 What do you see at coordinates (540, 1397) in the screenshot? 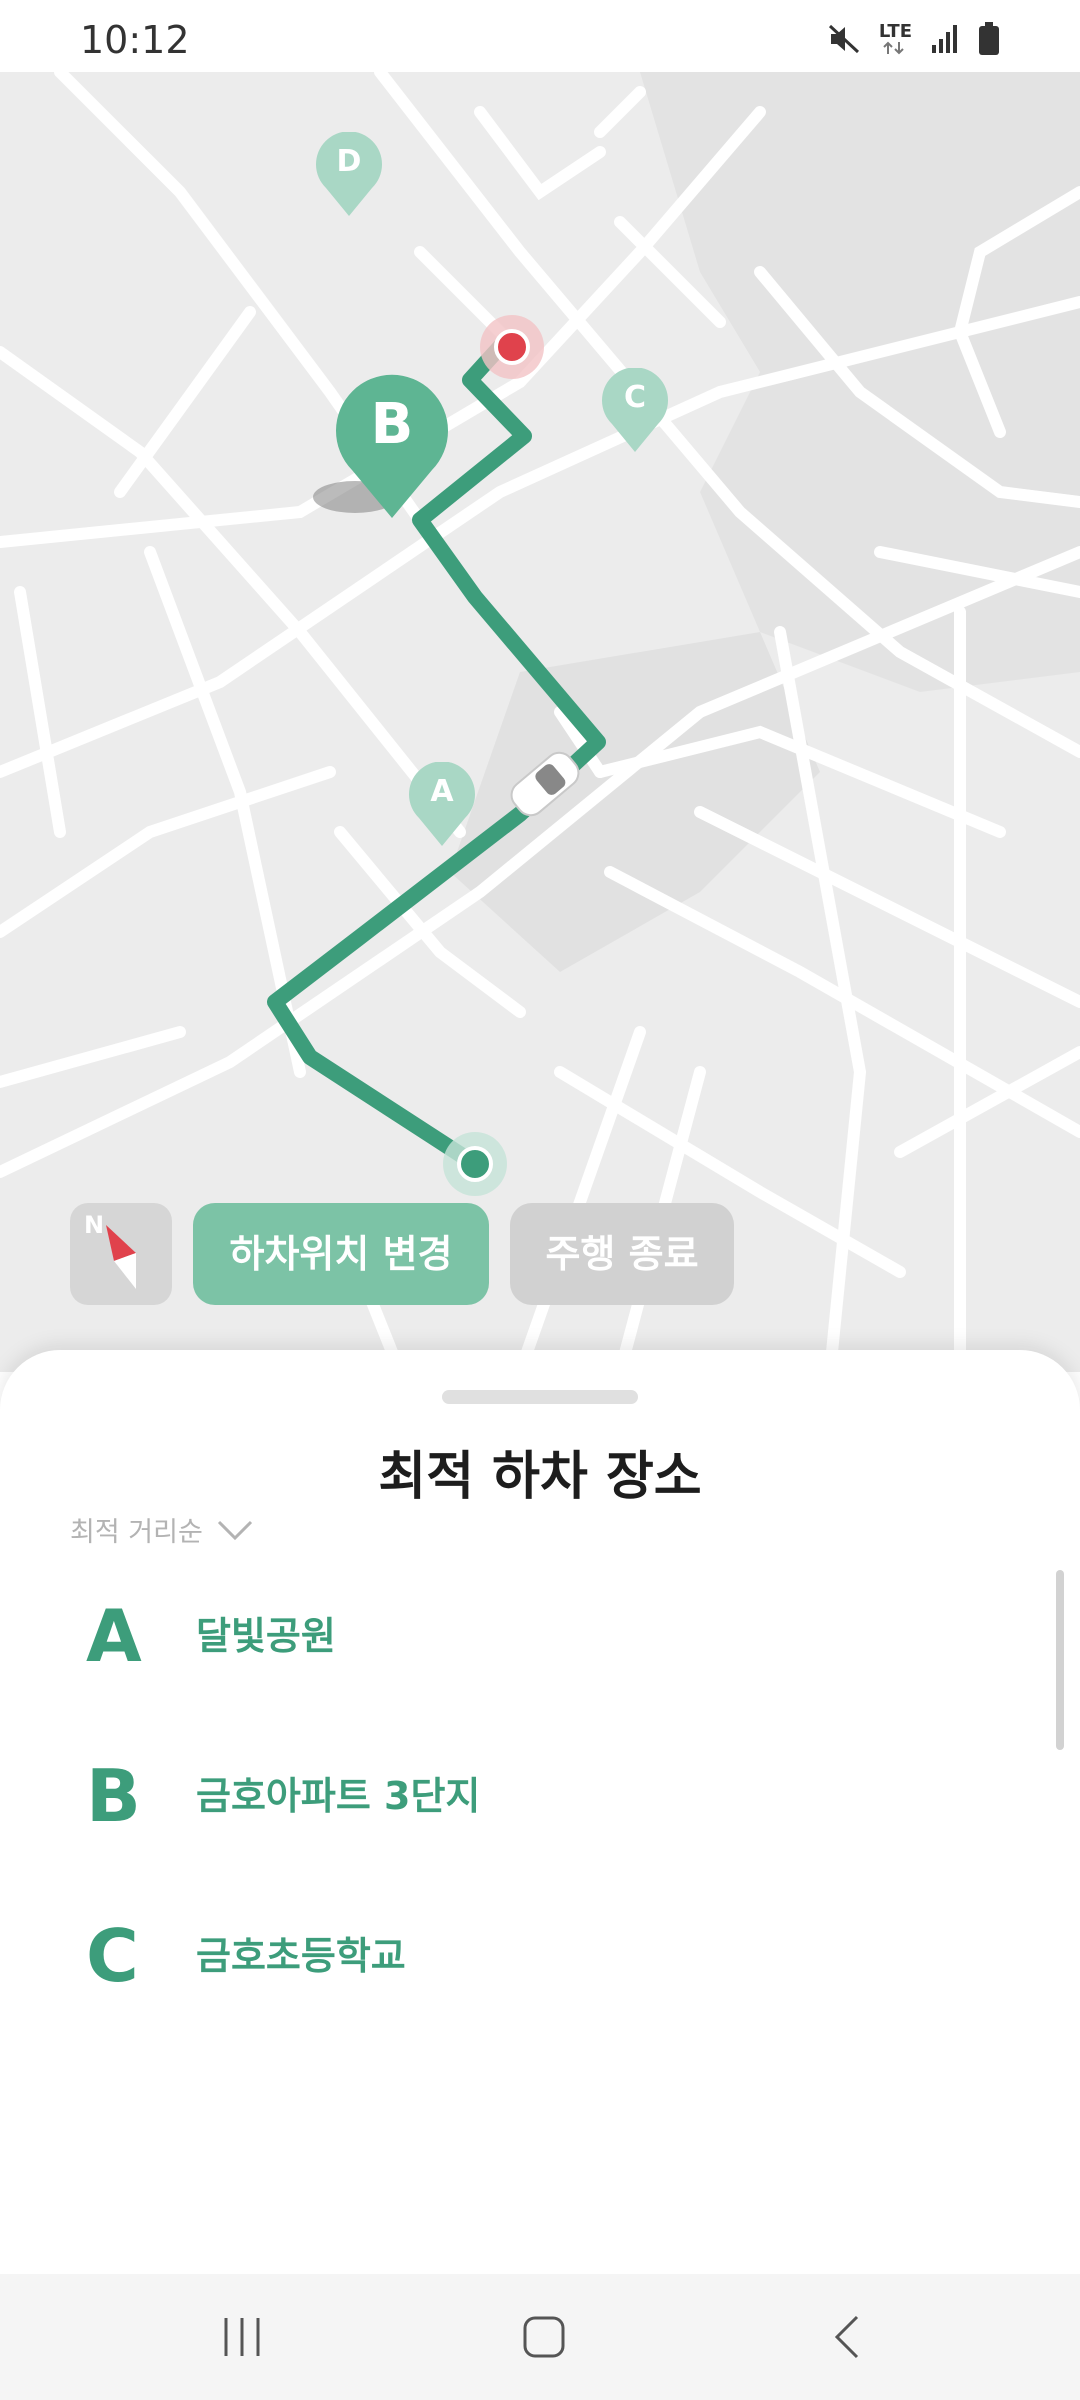
I see `sheet-drag-handle` at bounding box center [540, 1397].